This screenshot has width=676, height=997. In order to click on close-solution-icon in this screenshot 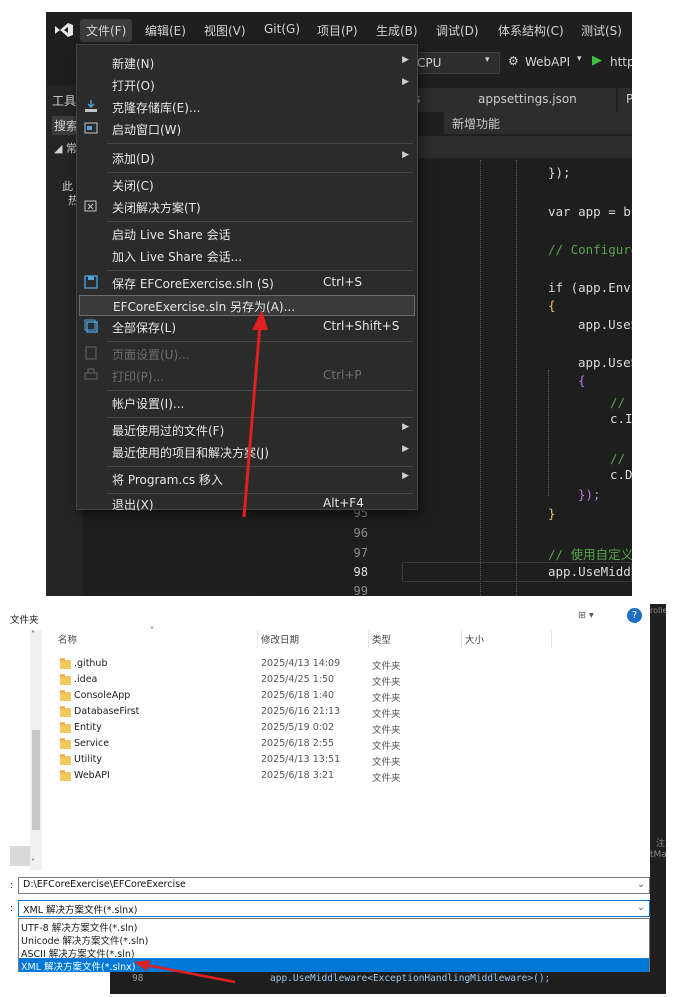, I will do `click(91, 206)`.